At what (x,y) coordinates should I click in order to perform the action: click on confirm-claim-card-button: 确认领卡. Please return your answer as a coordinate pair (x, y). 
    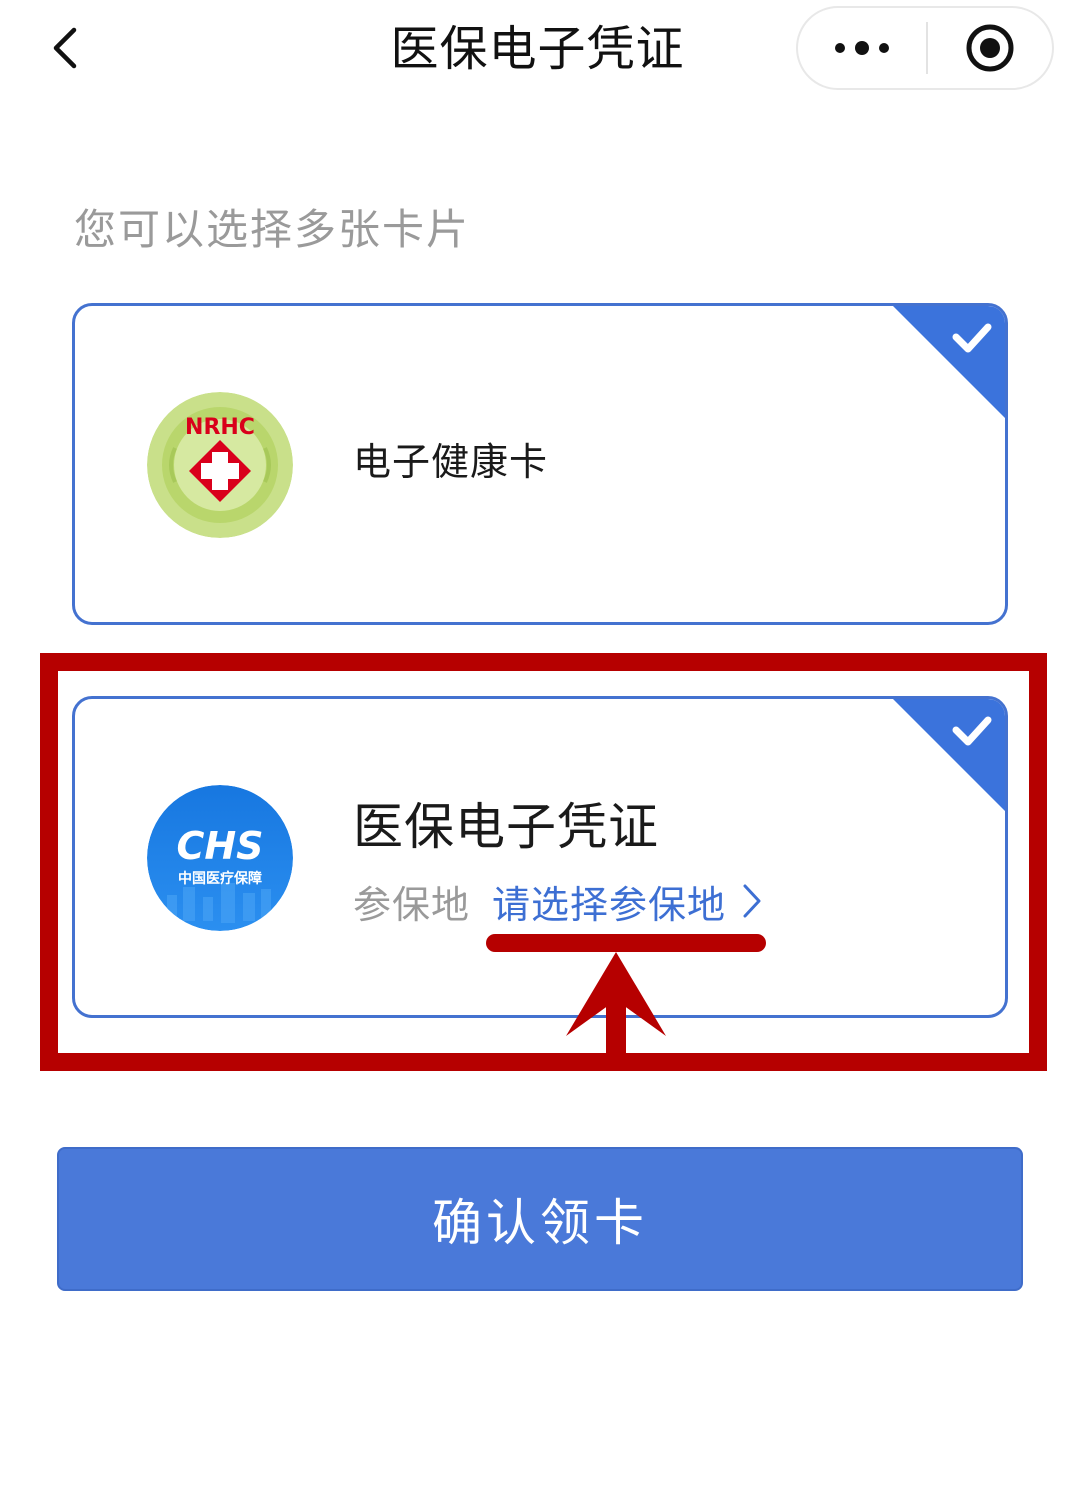
    Looking at the image, I should click on (540, 1219).